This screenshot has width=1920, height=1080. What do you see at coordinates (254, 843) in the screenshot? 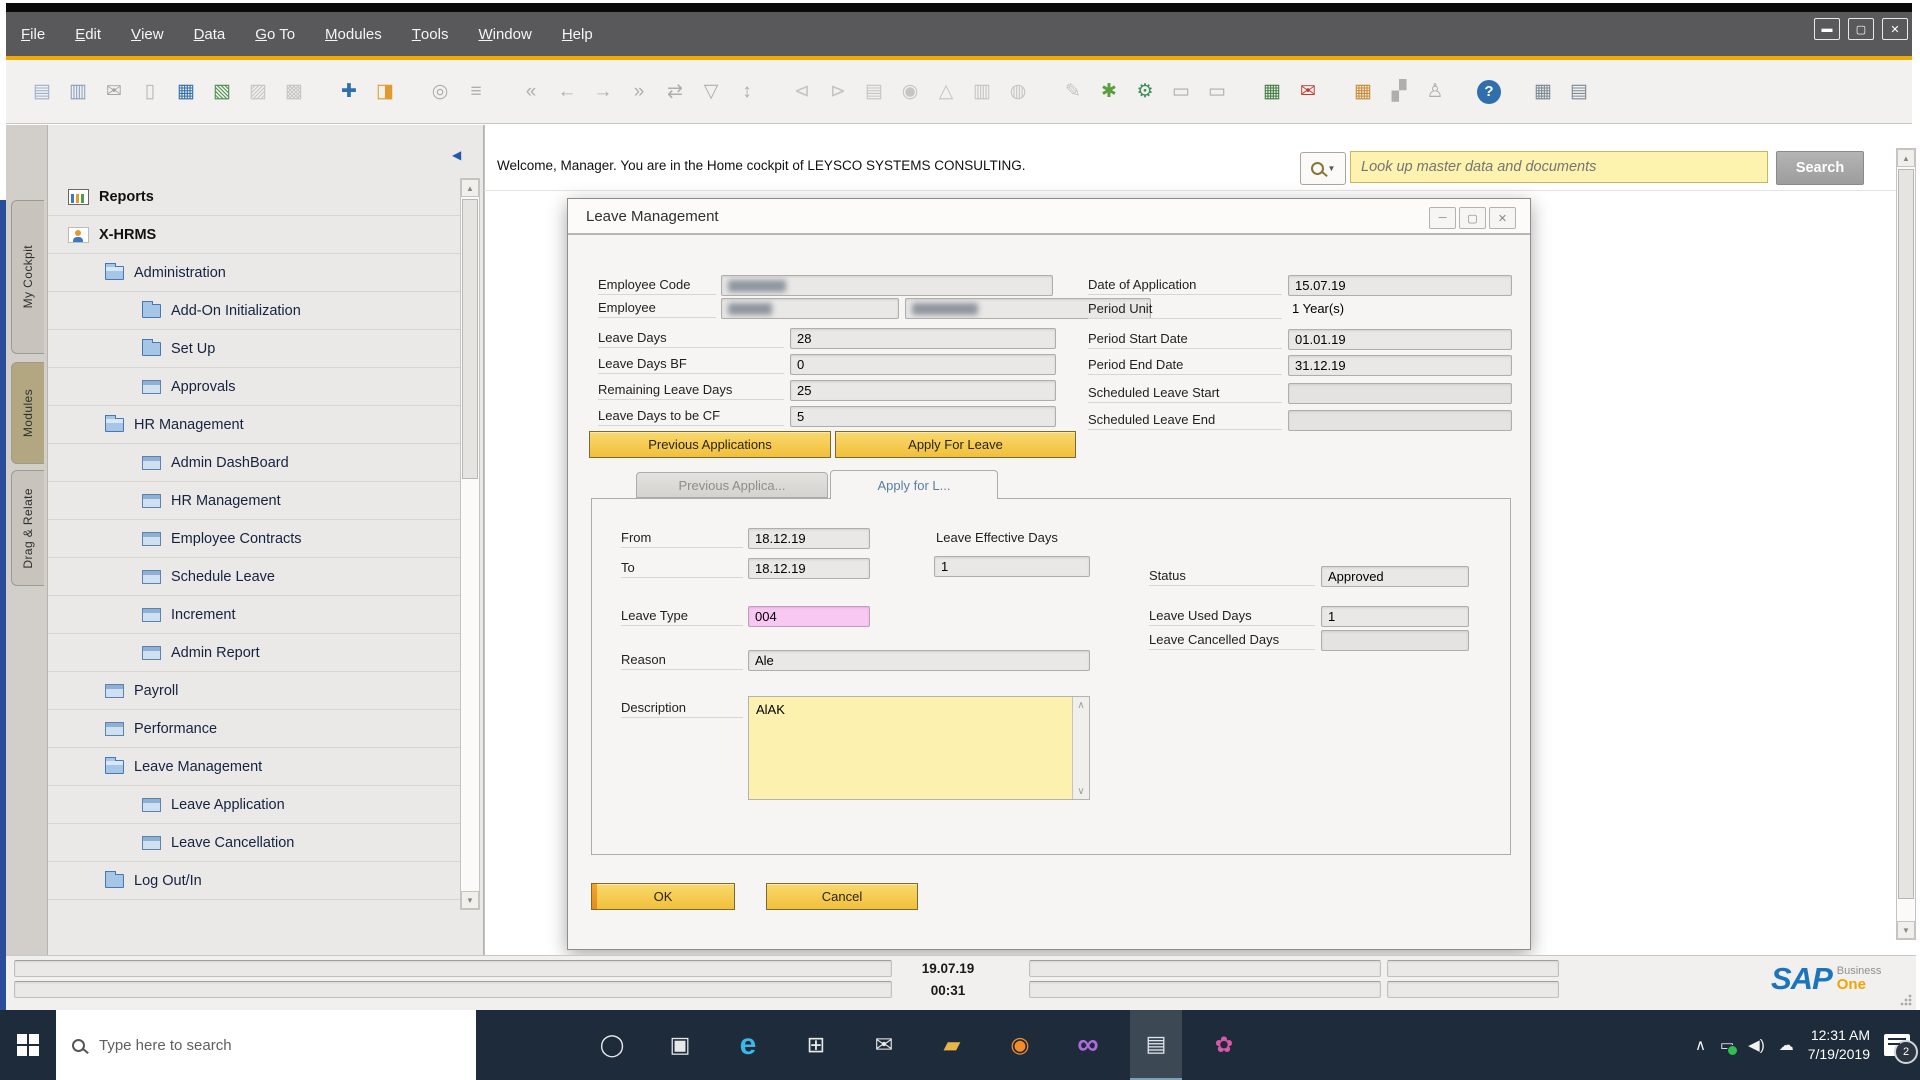
I see `sidebar-item-leave-cancellation: Leave Cancellation` at bounding box center [254, 843].